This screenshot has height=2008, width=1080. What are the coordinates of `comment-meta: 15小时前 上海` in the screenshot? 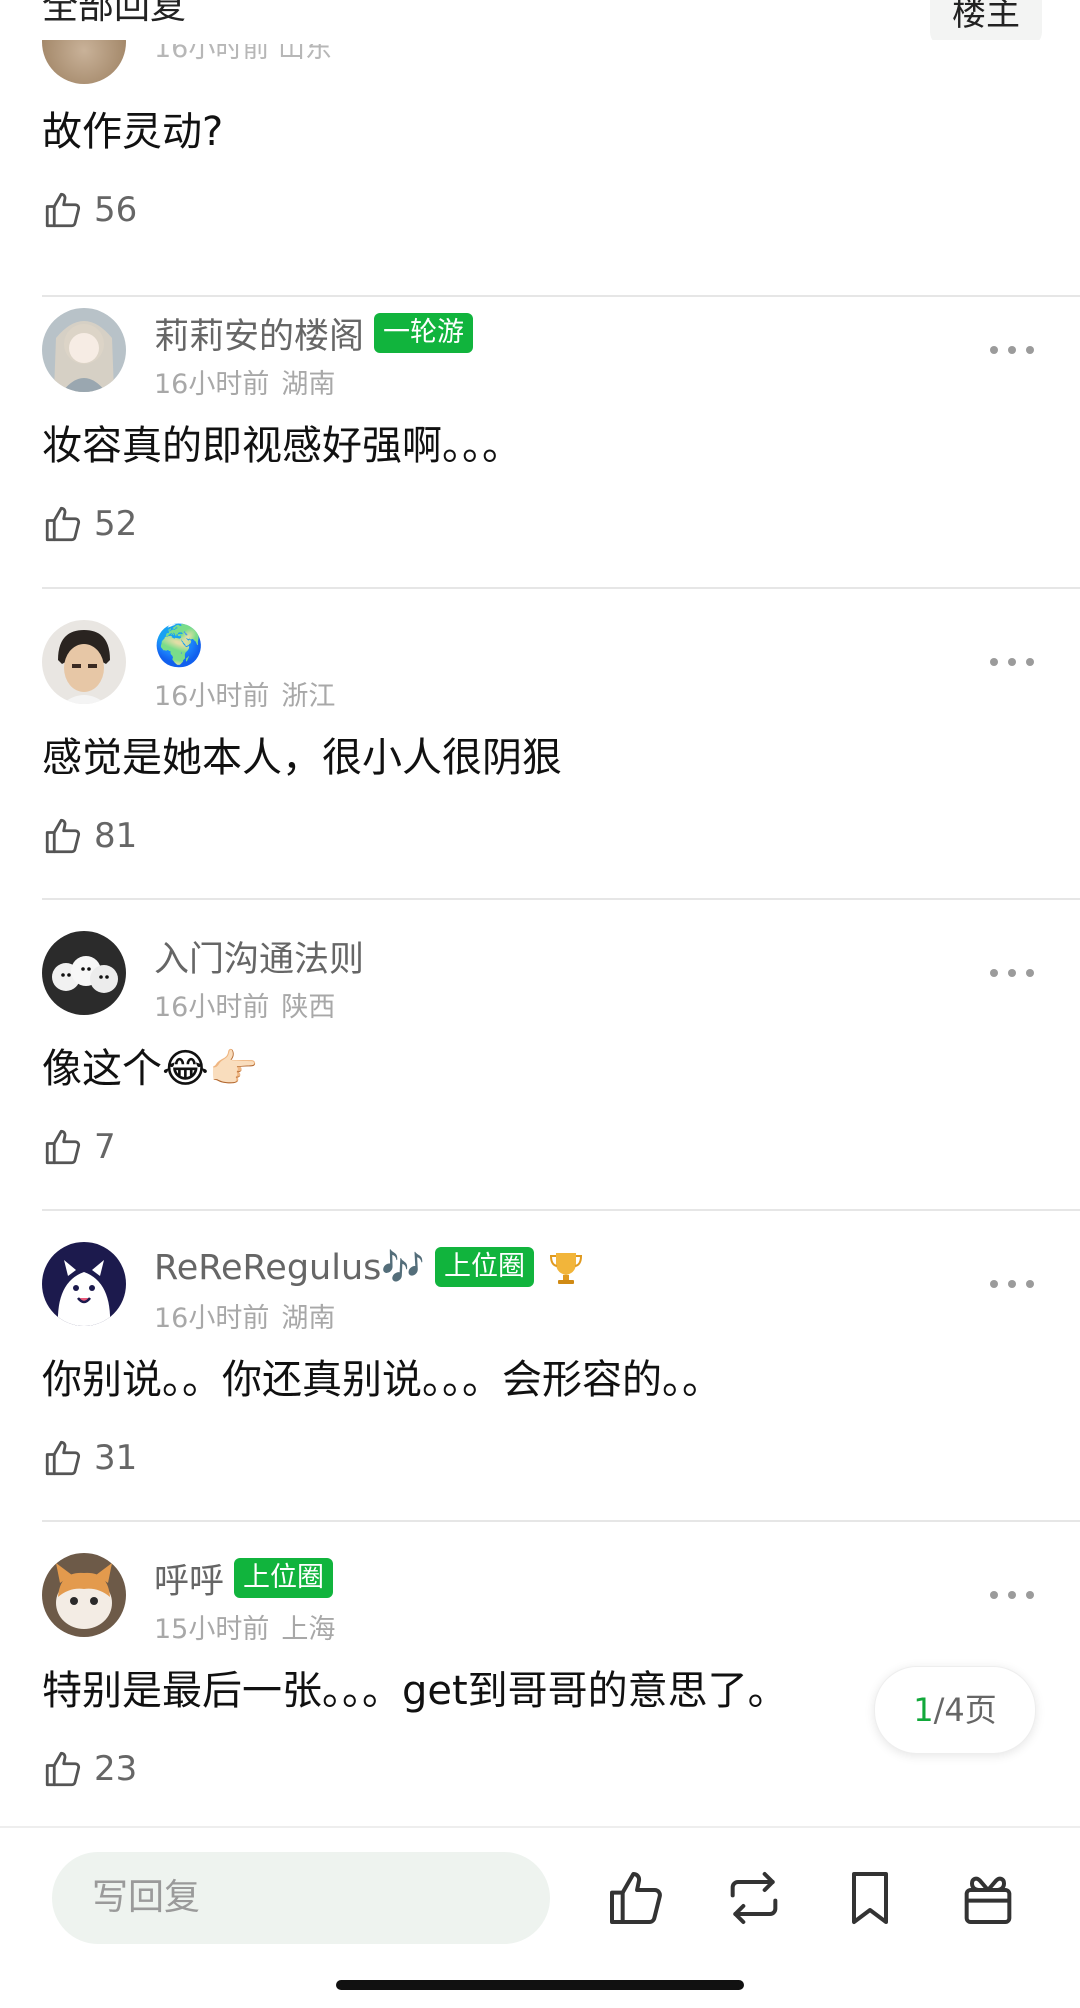 It's located at (244, 1626).